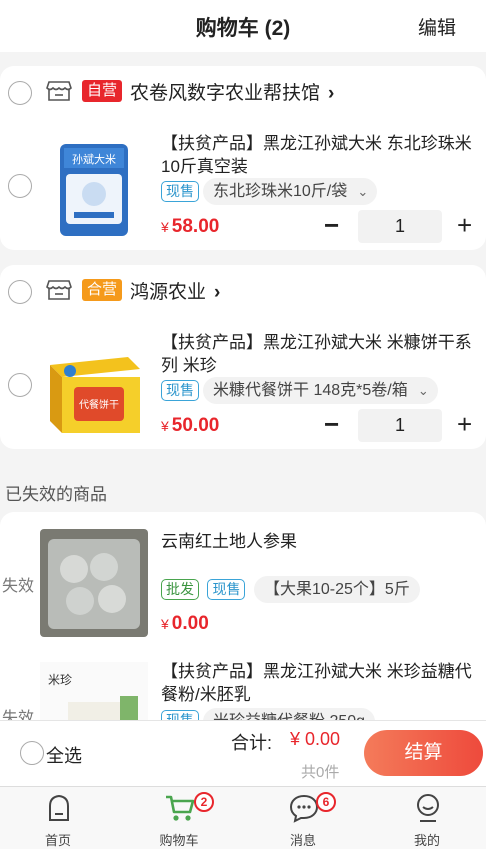 This screenshot has width=486, height=849. I want to click on shop-header: 合营 鸿源农业 ›, so click(243, 291).